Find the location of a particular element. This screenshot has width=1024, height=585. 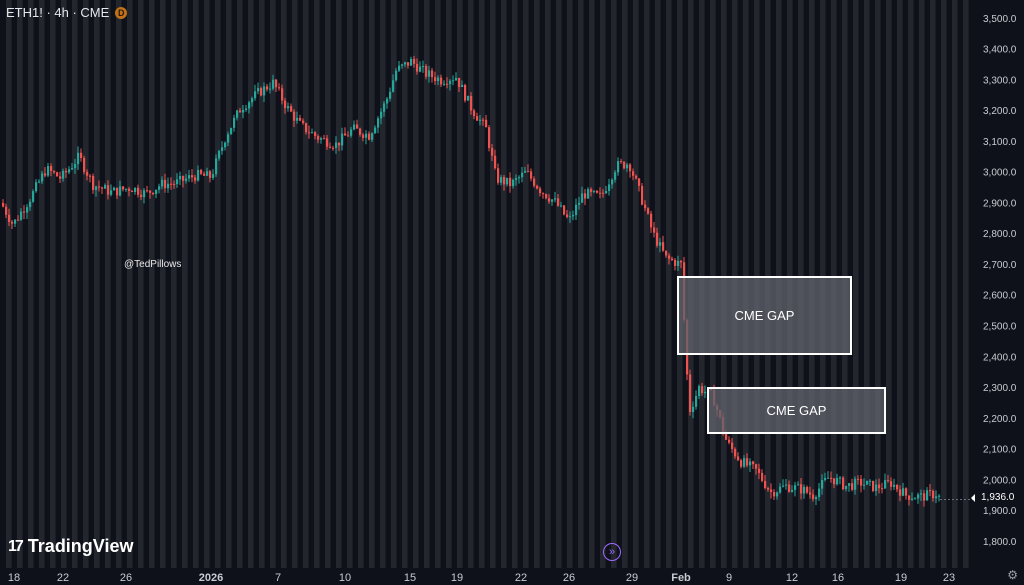

price-axis-tick-label: 2,700.0 is located at coordinates (1000, 265).